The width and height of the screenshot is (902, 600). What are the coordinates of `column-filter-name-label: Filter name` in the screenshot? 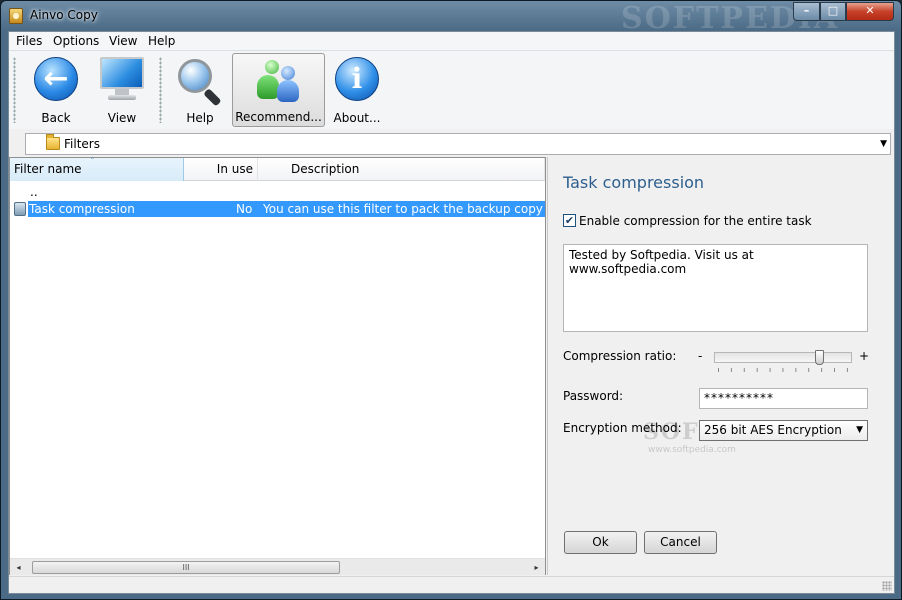 It's located at (48, 169).